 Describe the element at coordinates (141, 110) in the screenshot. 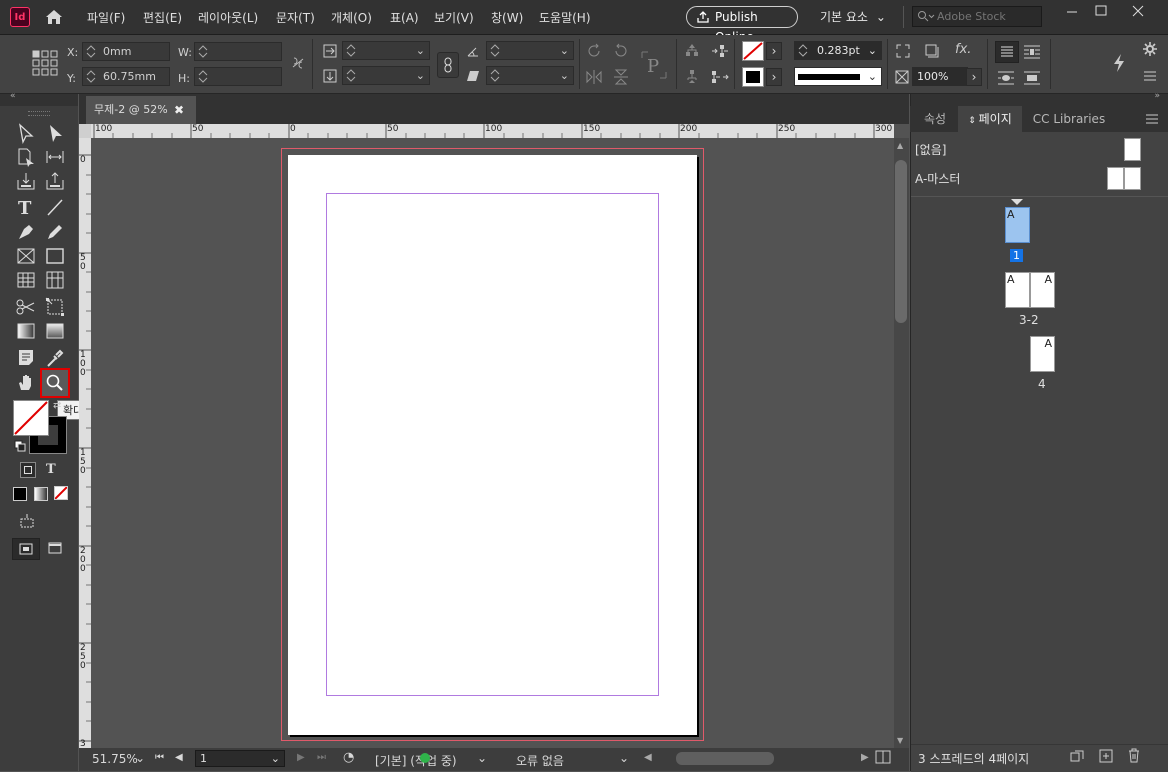

I see `document-tab: 무제-2 @ 52% ✖` at that location.